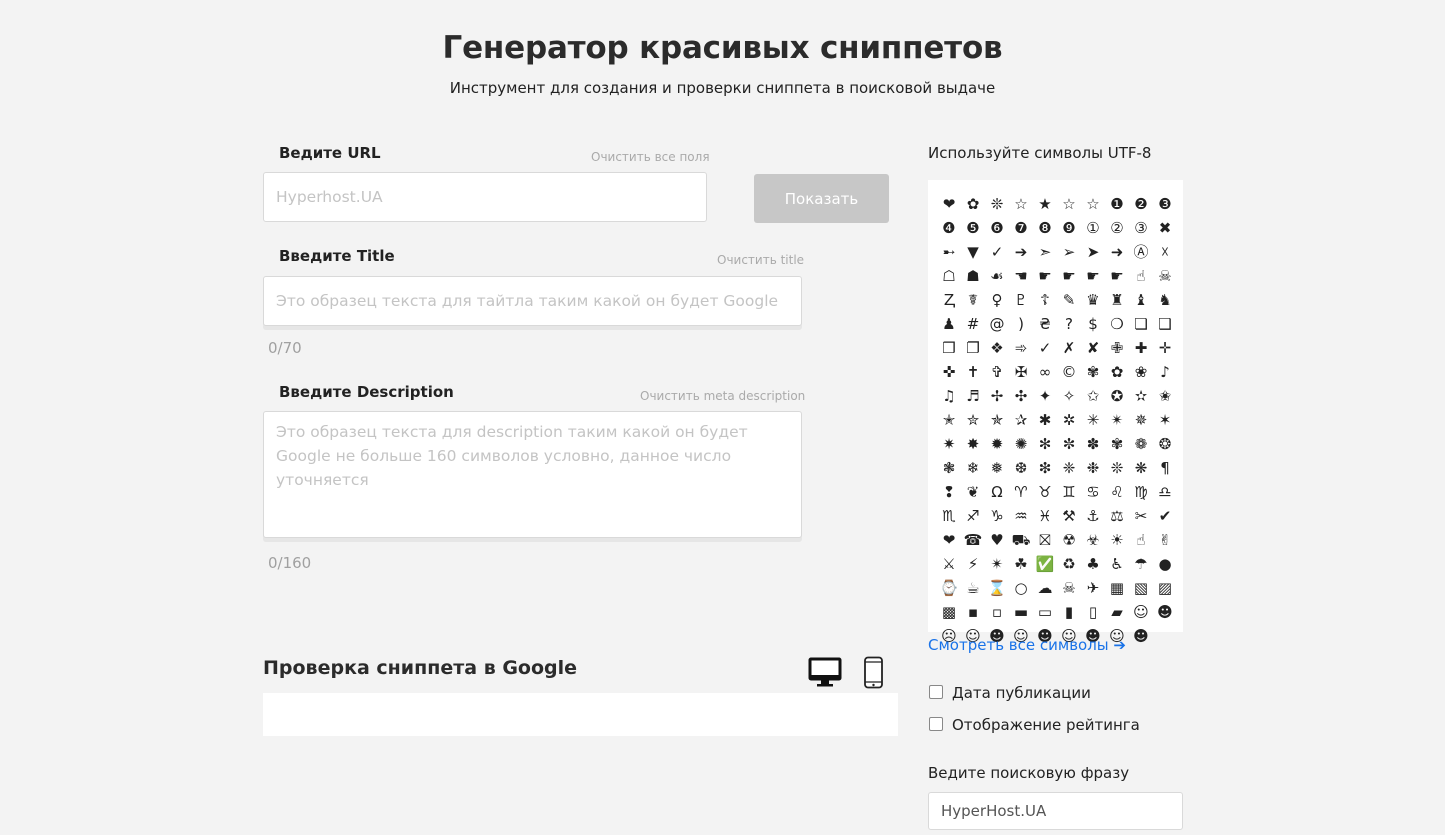 The image size is (1445, 835). I want to click on see-all-symbols-link: Смотреть все символы ➔, so click(1027, 645).